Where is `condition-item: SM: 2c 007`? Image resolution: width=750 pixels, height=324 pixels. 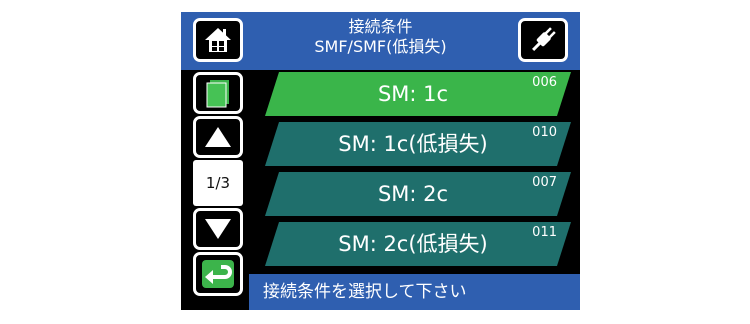 condition-item: SM: 2c 007 is located at coordinates (418, 194).